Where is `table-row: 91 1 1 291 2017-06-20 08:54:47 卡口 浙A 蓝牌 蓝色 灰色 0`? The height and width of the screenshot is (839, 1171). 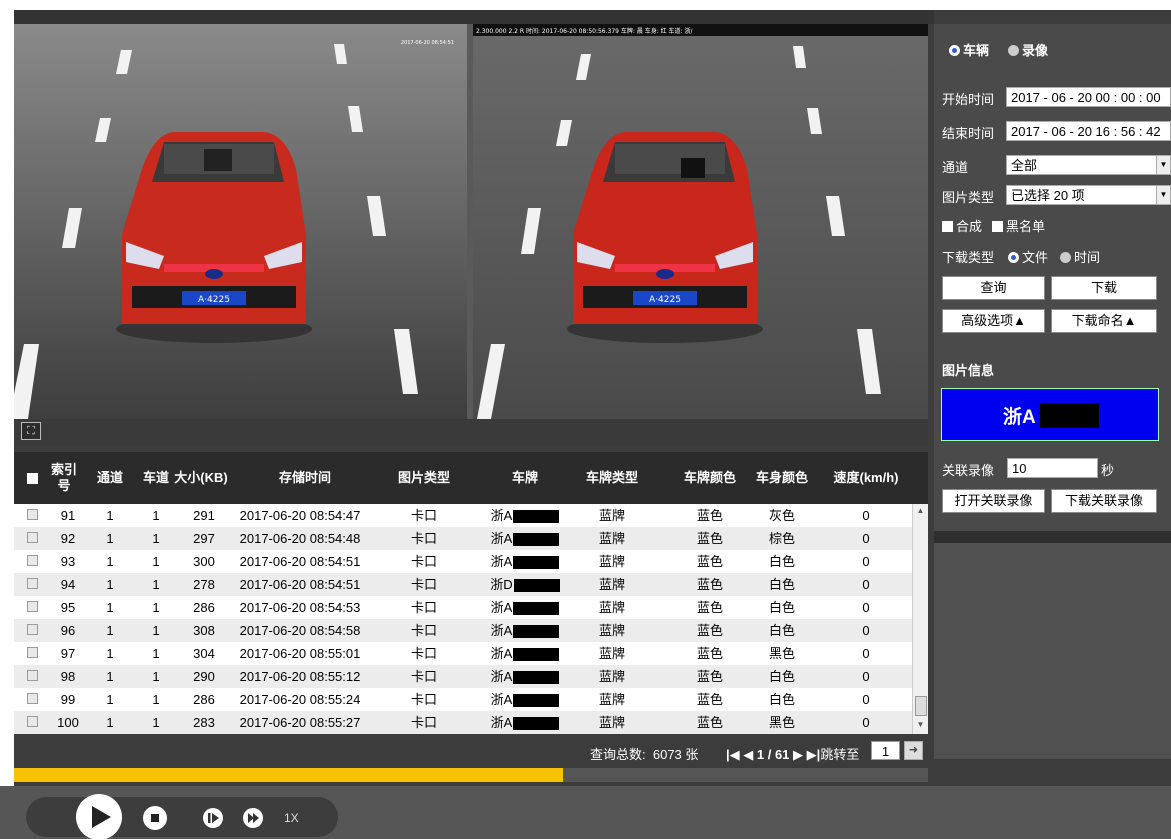
table-row: 91 1 1 291 2017-06-20 08:54:47 卡口 浙A 蓝牌 蓝色 灰色 0 is located at coordinates (463, 515).